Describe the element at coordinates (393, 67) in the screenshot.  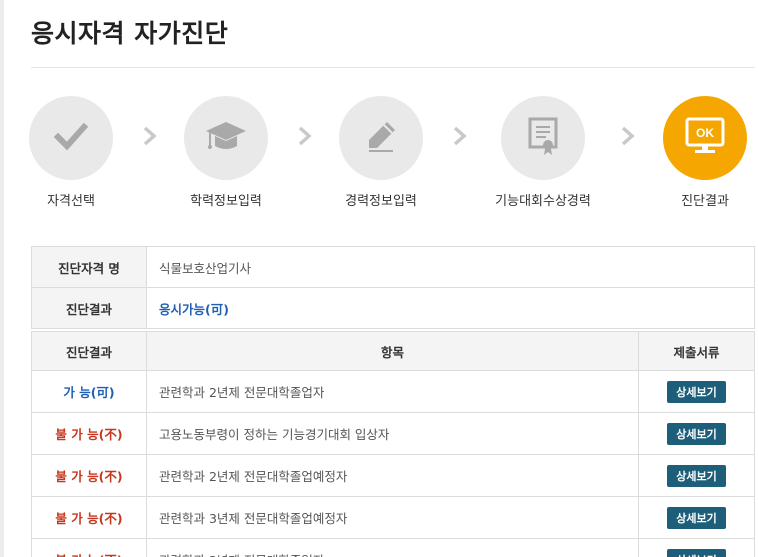
I see `title-divider` at that location.